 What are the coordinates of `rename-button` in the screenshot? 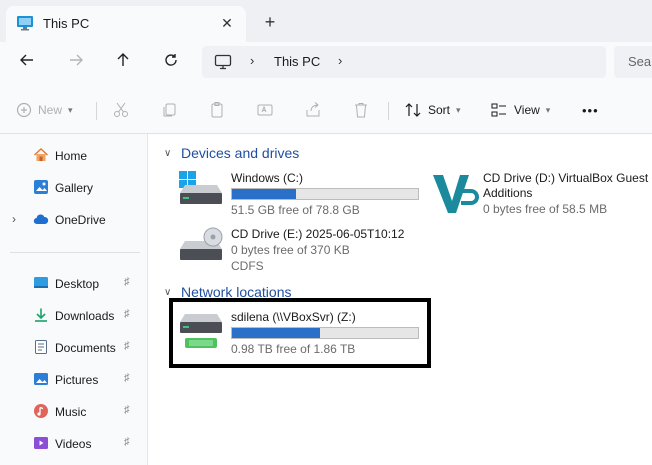 It's located at (265, 110).